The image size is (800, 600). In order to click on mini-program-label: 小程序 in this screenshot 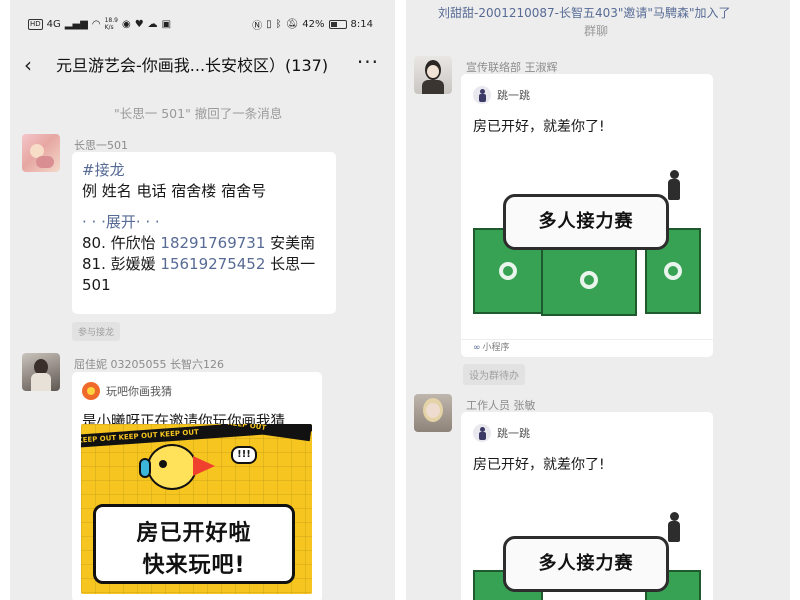, I will do `click(496, 348)`.